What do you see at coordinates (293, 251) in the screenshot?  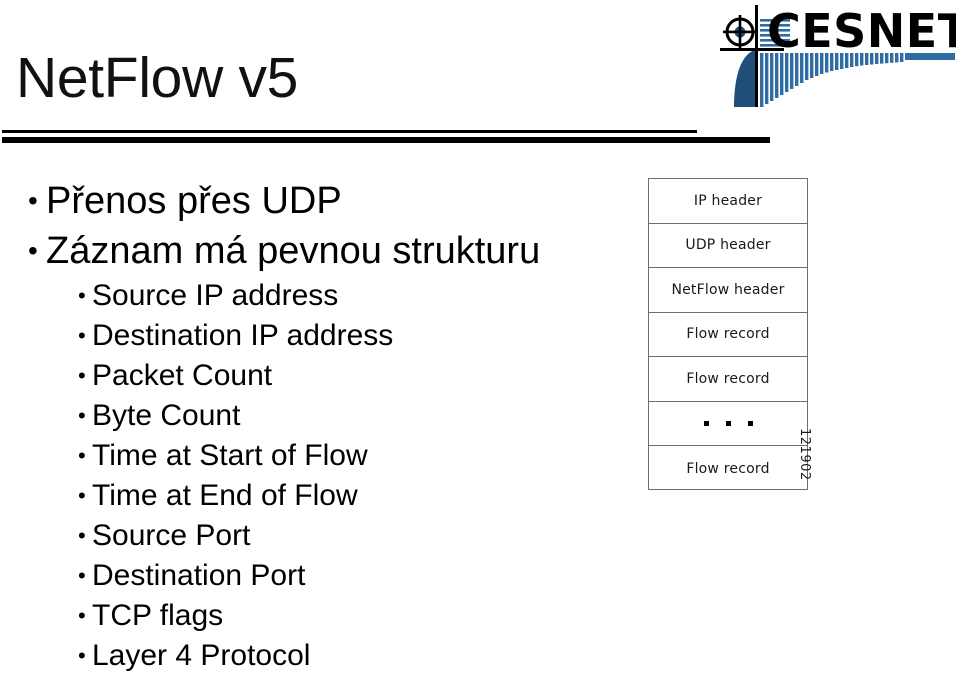 I see `list-item-label: Záznam má pevnou strukturu` at bounding box center [293, 251].